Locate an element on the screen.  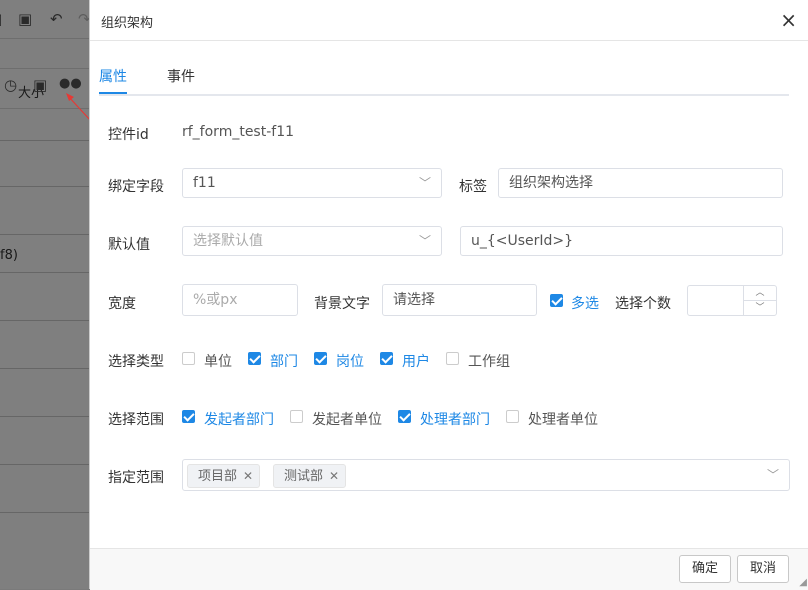
tab-properties: 属性 is located at coordinates (113, 76).